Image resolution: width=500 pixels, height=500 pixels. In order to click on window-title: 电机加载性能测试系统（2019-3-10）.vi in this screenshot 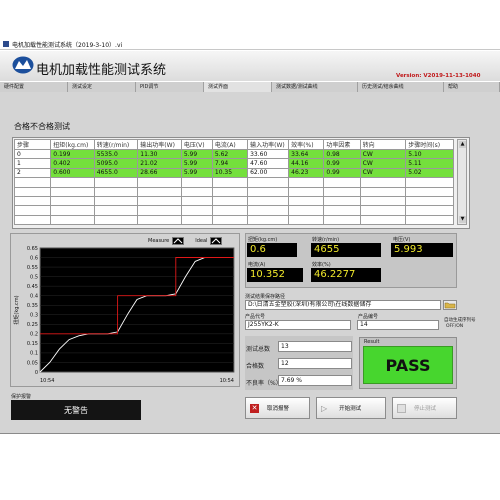, I will do `click(67, 45)`.